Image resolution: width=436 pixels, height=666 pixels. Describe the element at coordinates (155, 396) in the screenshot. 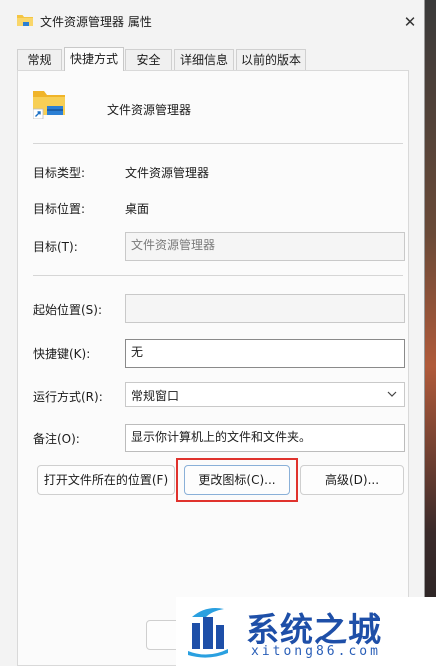

I see `run-select-value: 常规窗口` at that location.